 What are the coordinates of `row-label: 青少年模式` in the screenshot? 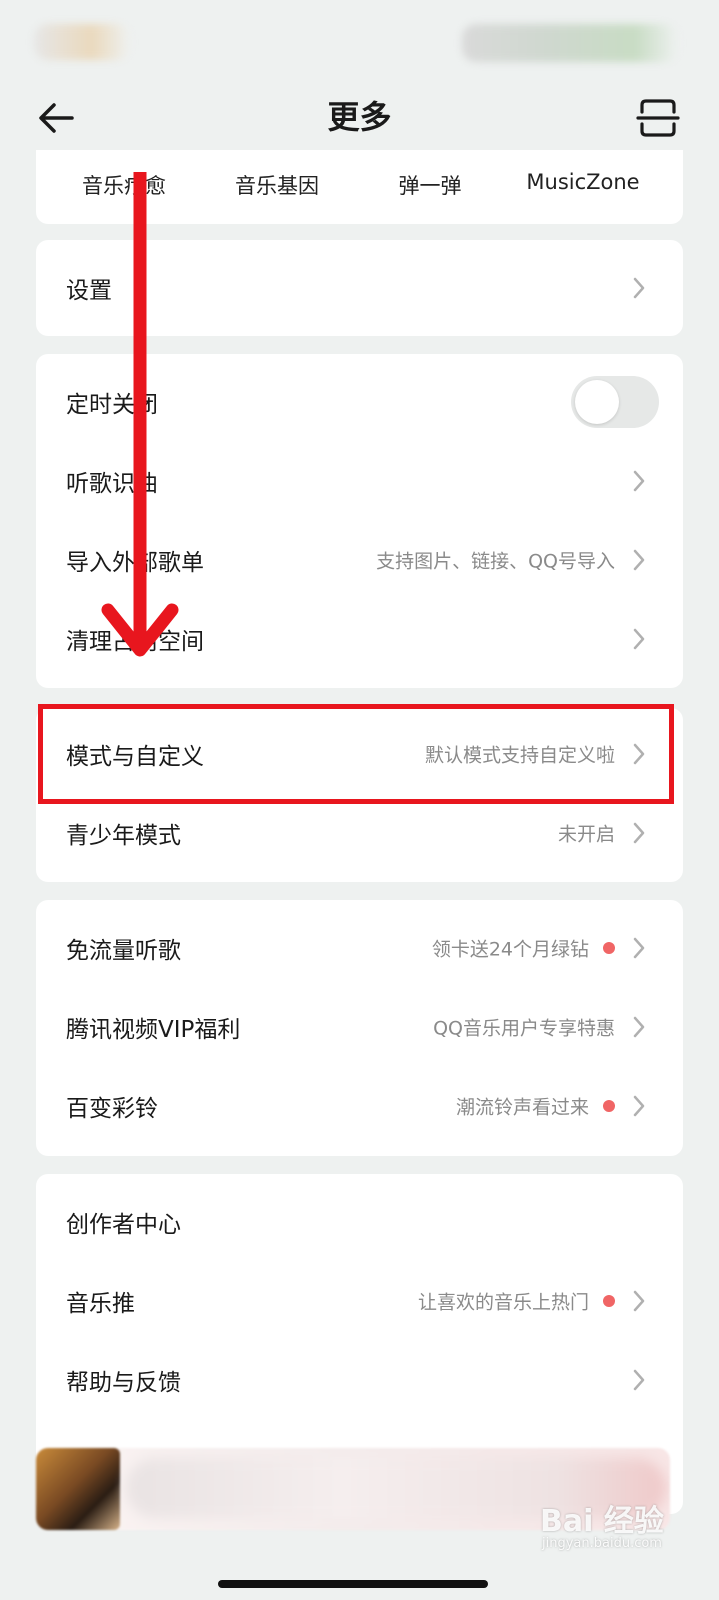 It's located at (123, 836).